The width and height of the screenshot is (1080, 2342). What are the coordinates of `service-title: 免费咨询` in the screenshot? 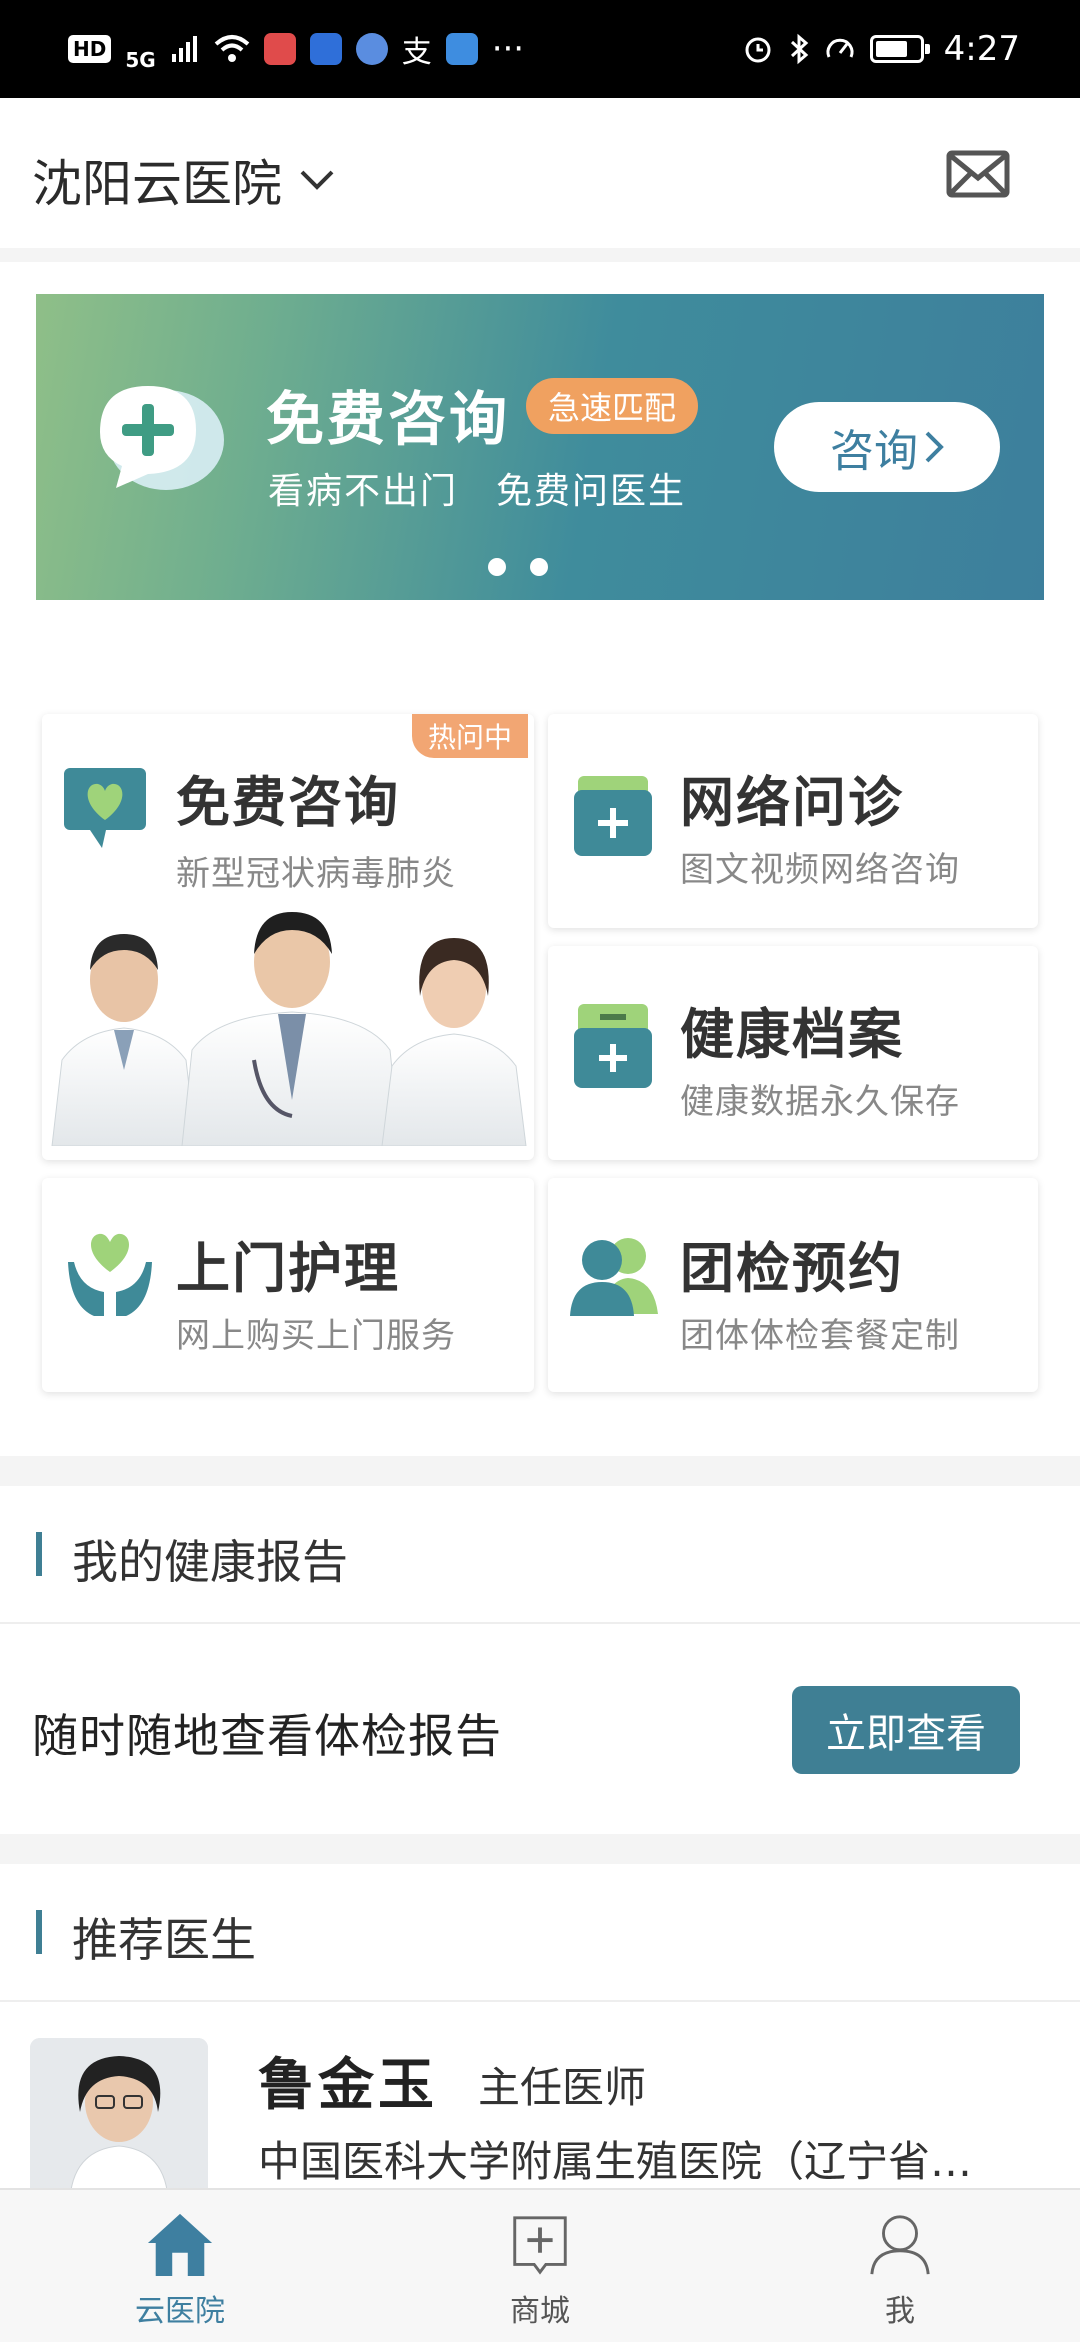 It's located at (288, 802).